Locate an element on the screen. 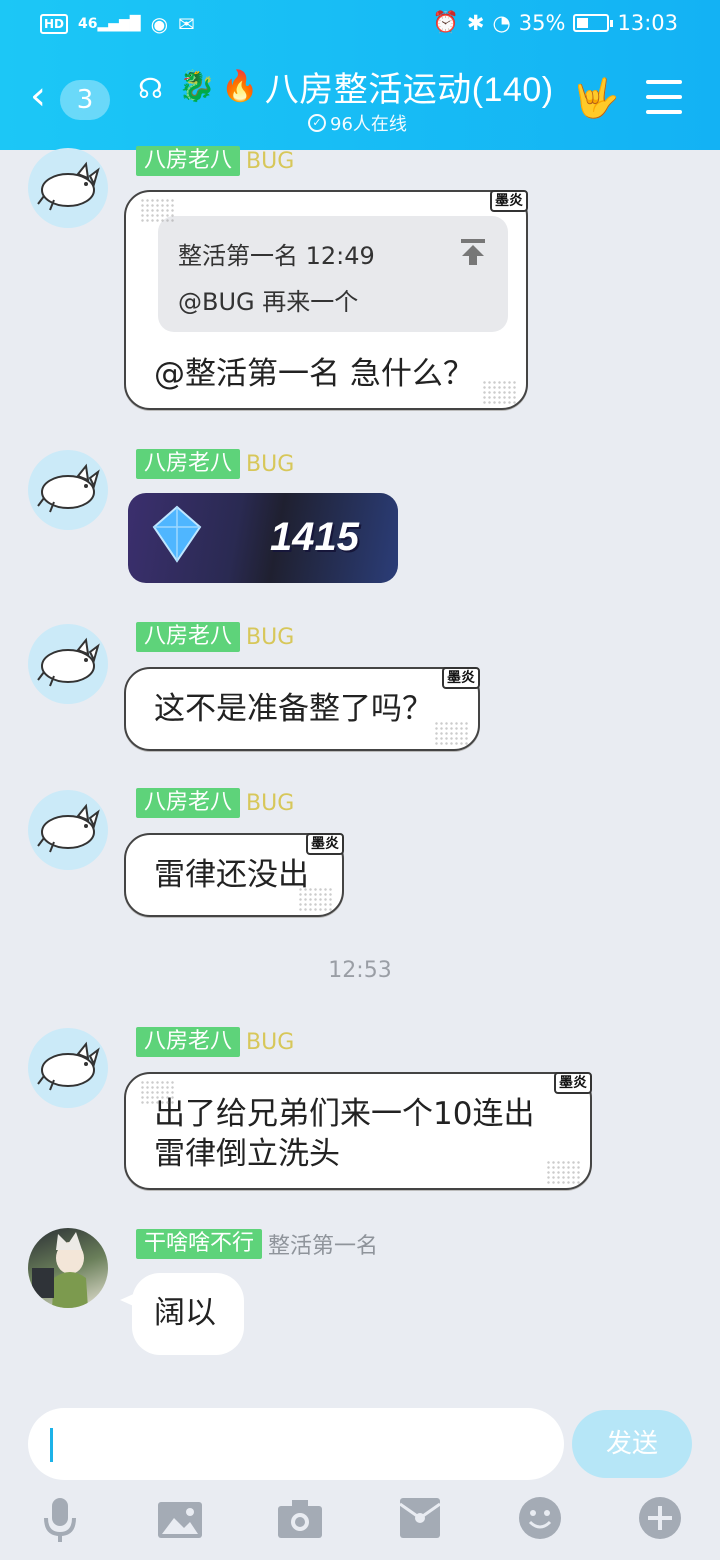  battery-icon is located at coordinates (593, 22).